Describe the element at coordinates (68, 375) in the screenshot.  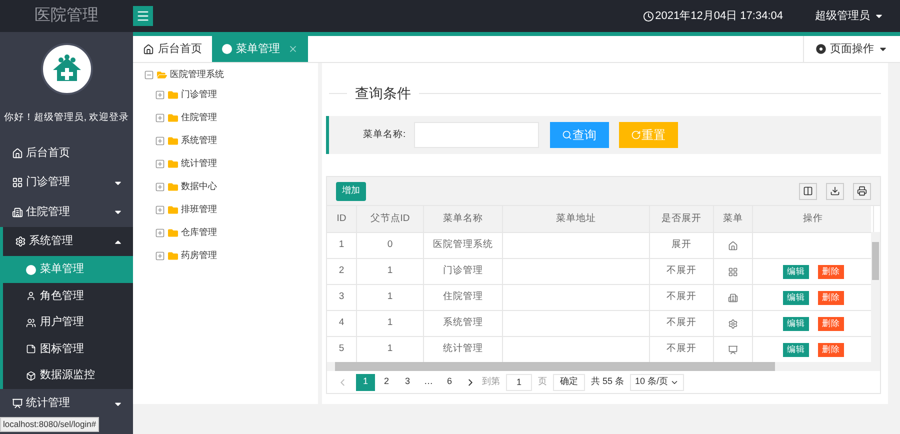
I see `submenu-item: 数据源监控` at that location.